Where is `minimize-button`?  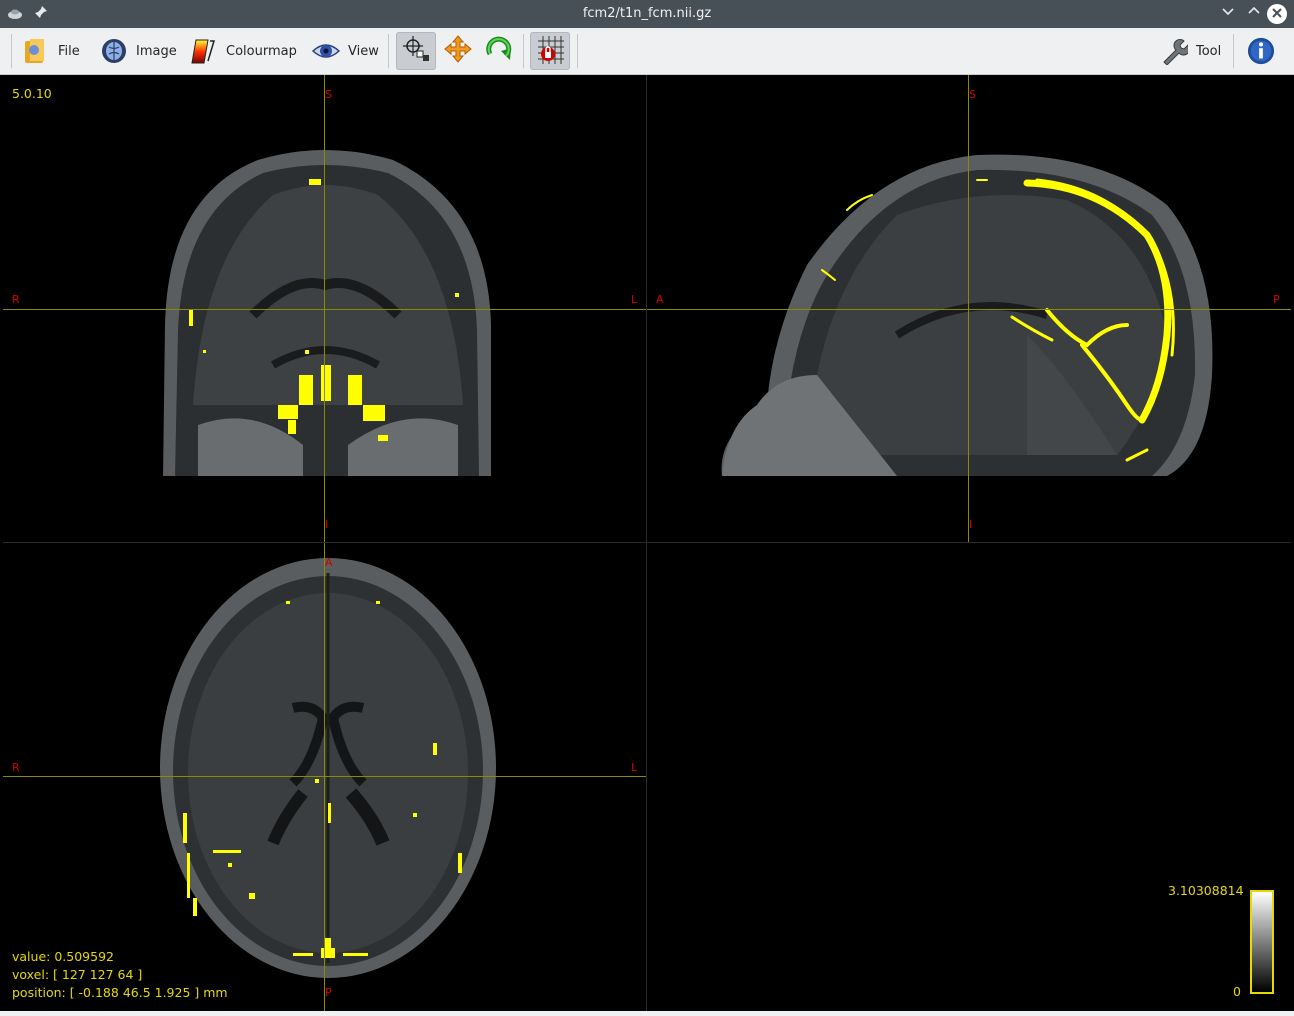
minimize-button is located at coordinates (1228, 14).